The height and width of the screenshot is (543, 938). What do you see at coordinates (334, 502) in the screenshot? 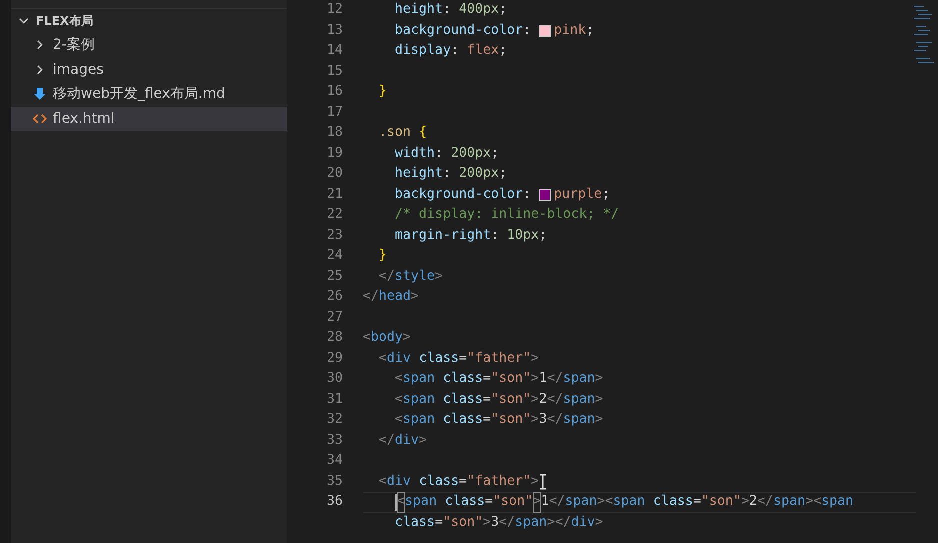
I see `line-number: 36` at bounding box center [334, 502].